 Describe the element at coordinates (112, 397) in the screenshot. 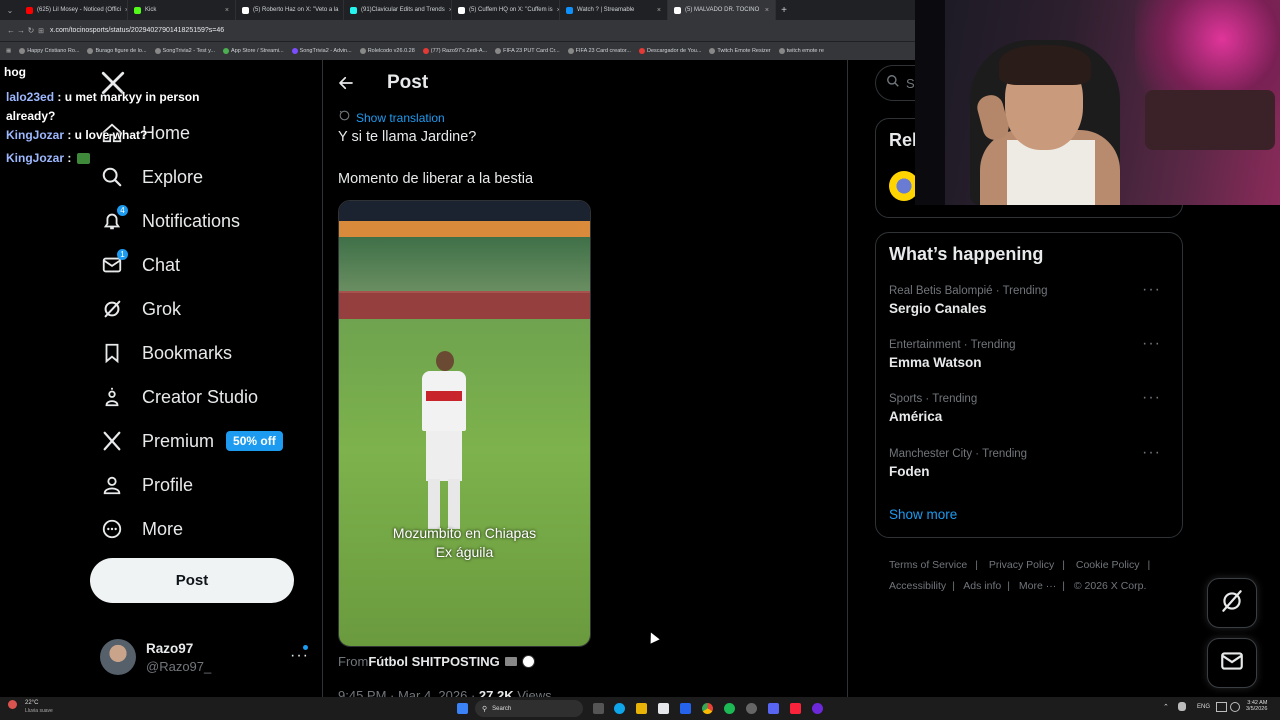

I see `creator-icon` at that location.